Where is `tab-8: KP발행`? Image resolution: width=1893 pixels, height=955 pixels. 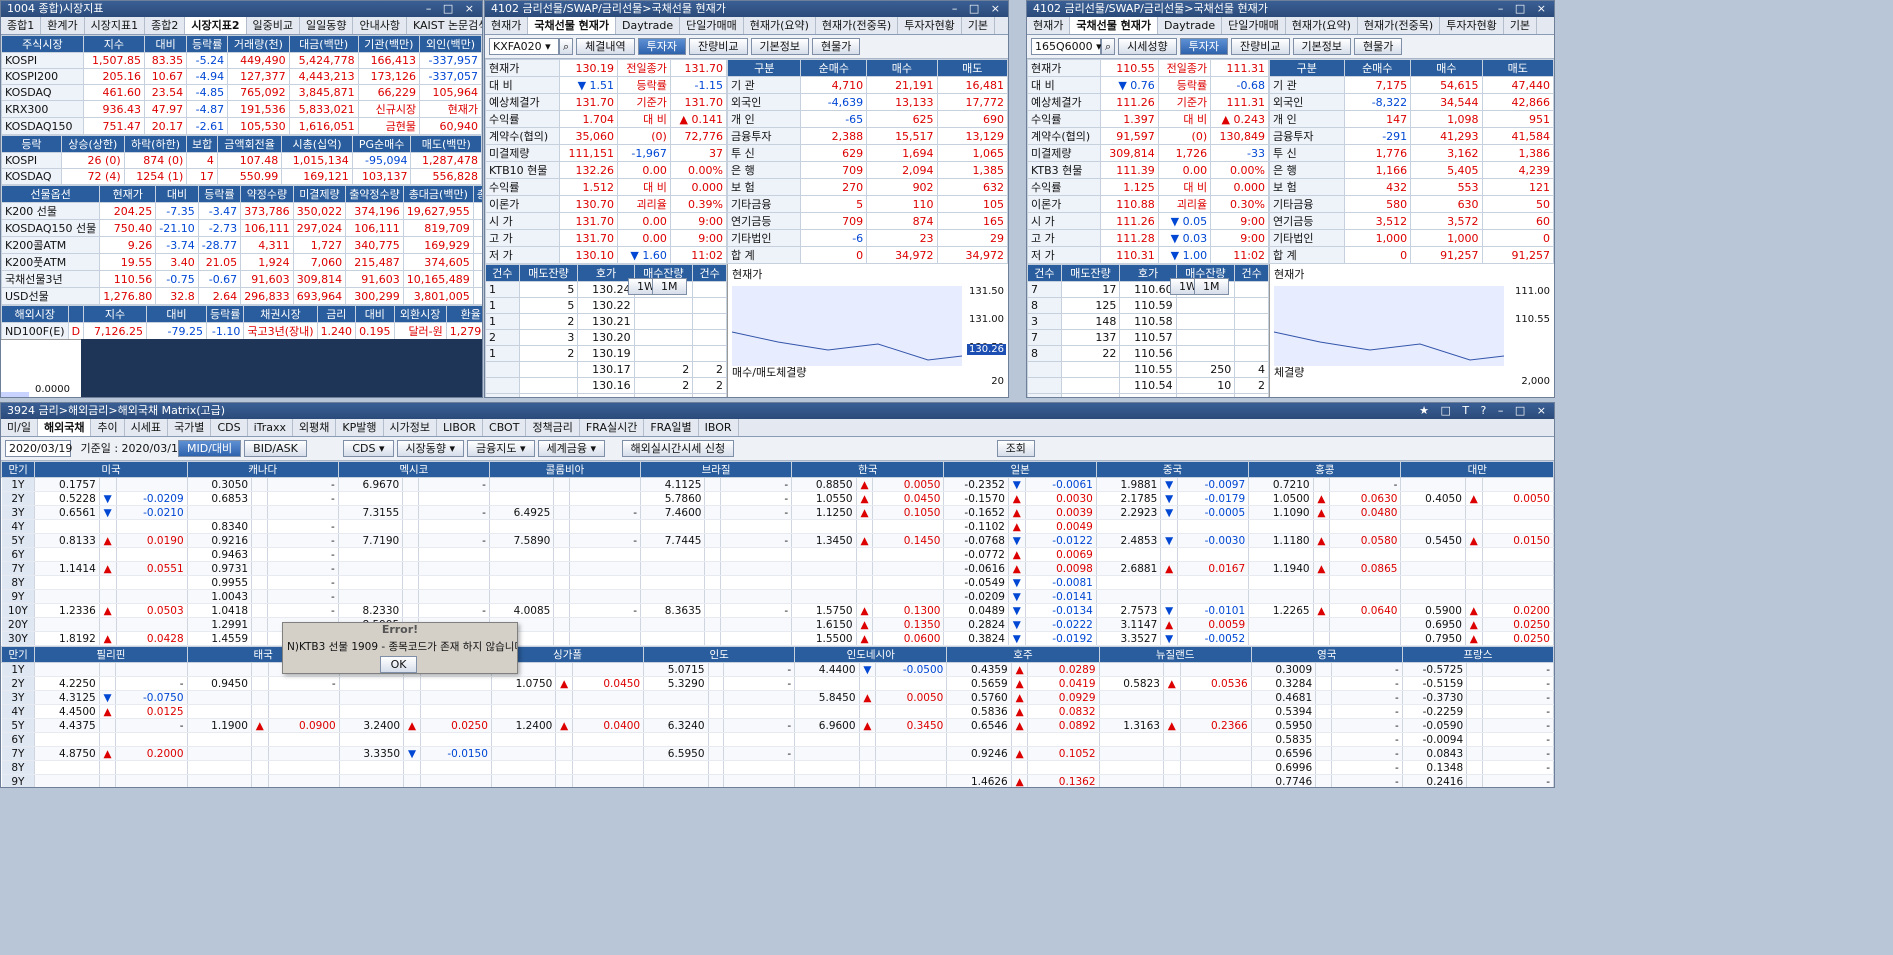
tab-8: KP발행 is located at coordinates (360, 427).